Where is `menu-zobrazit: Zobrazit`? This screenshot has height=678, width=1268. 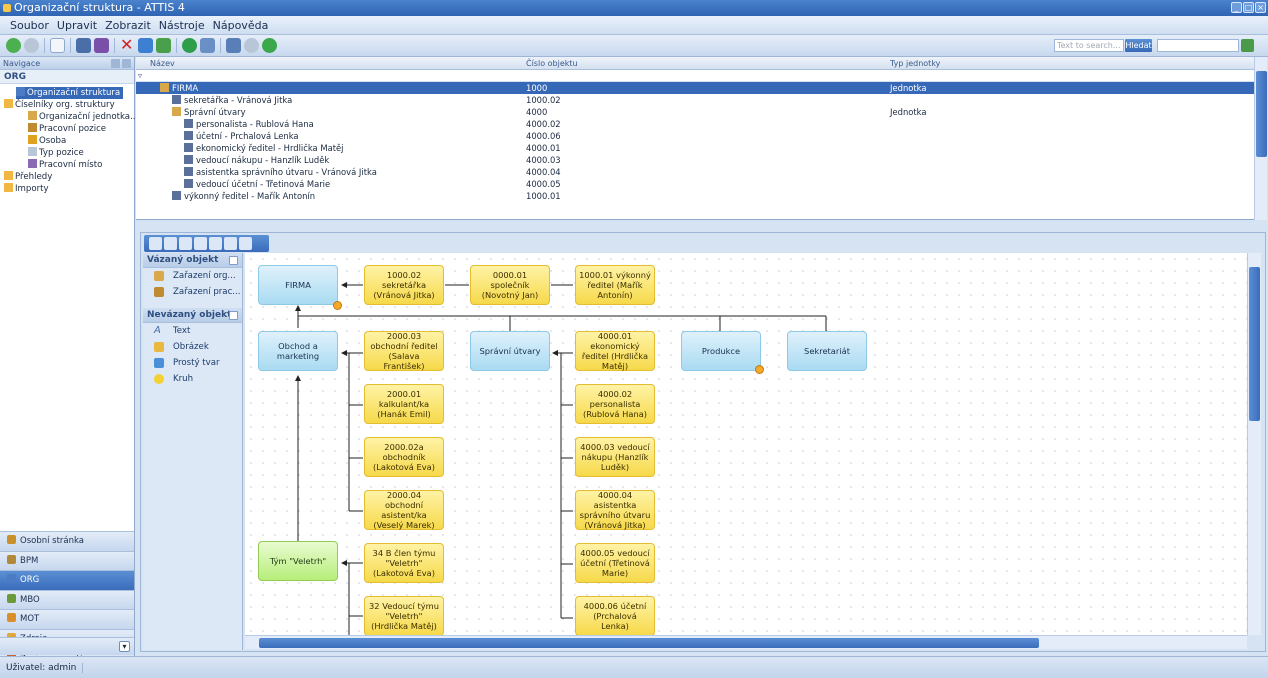
menu-zobrazit: Zobrazit is located at coordinates (128, 25).